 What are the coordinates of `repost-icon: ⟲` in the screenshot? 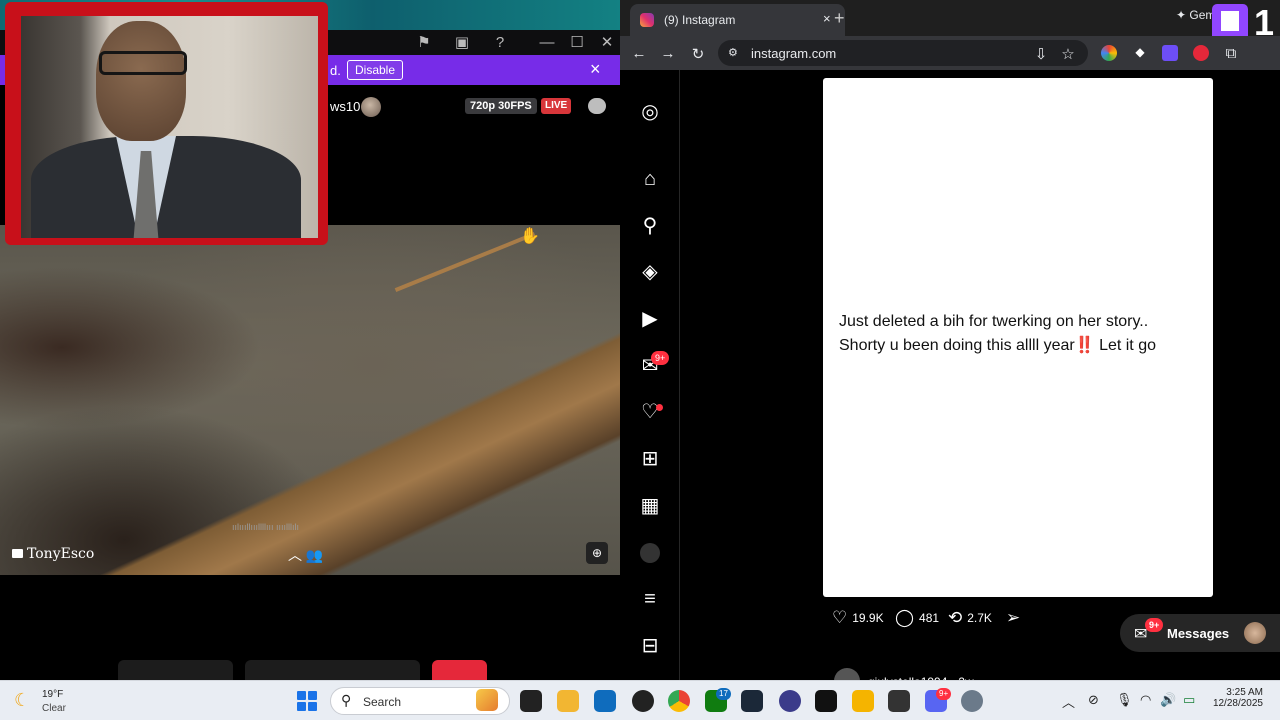 It's located at (955, 617).